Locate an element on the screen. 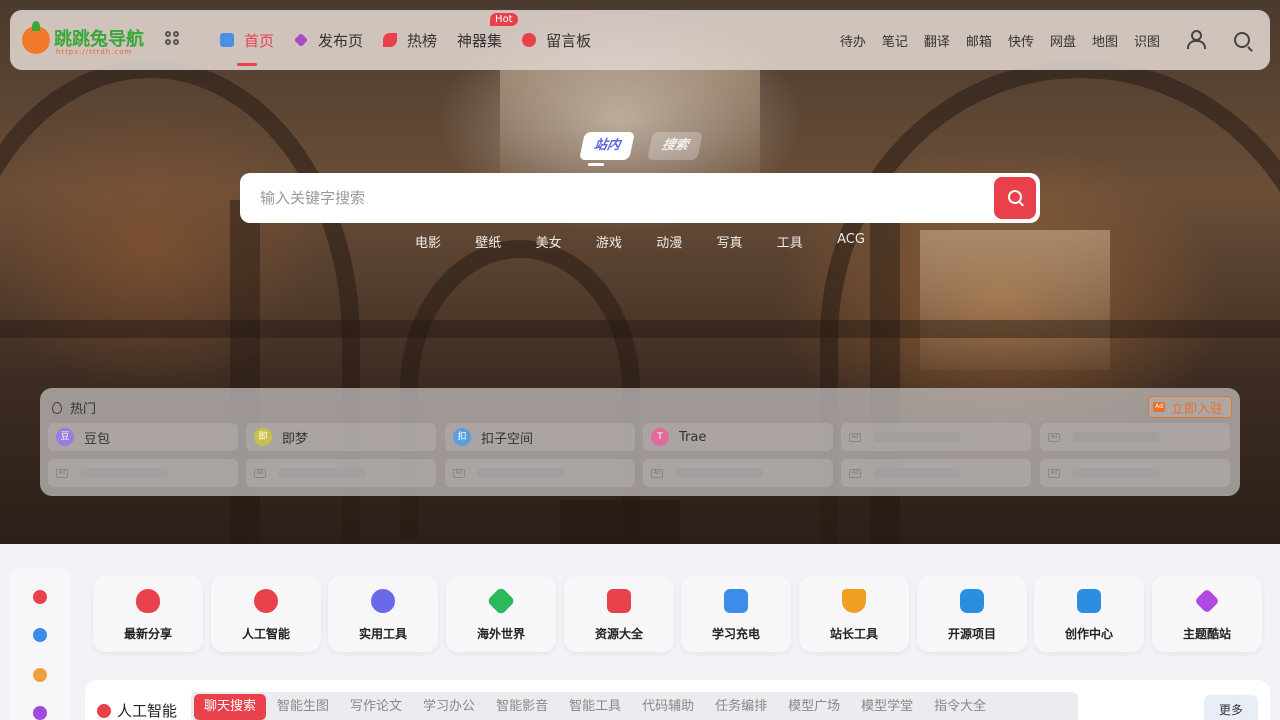 The width and height of the screenshot is (1280, 720). category-overseas: 海外世界 is located at coordinates (501, 614).